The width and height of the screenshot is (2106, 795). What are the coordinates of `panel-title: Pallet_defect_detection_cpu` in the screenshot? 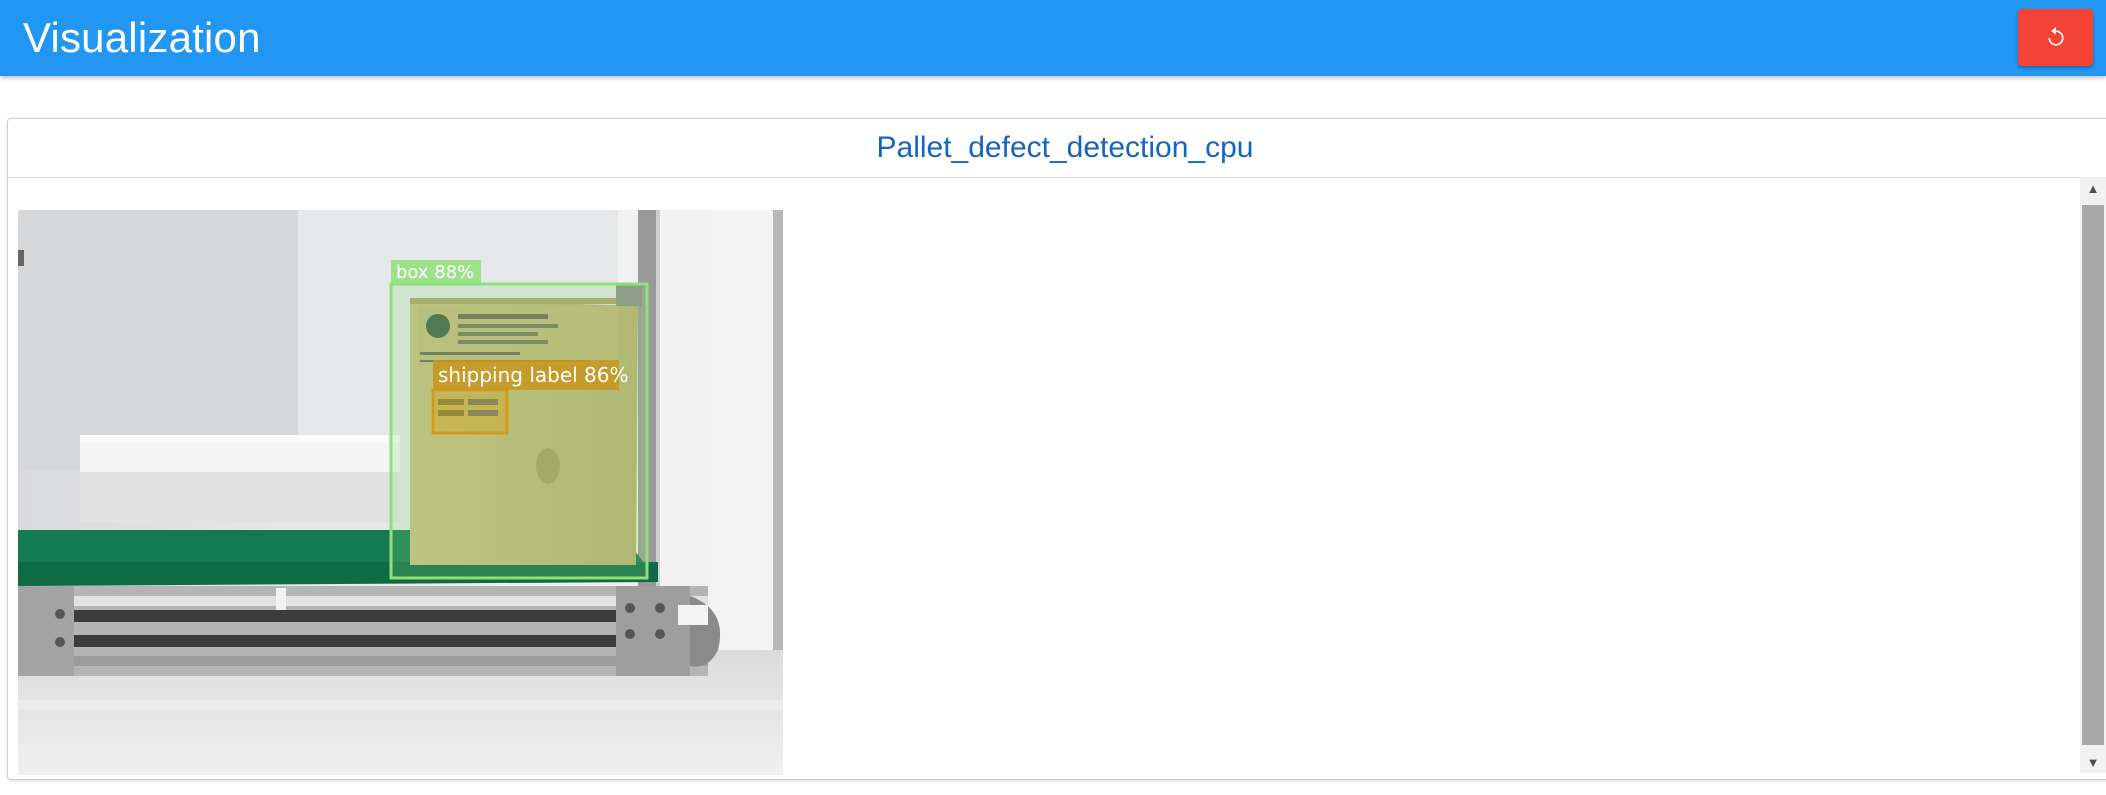 It's located at (1065, 147).